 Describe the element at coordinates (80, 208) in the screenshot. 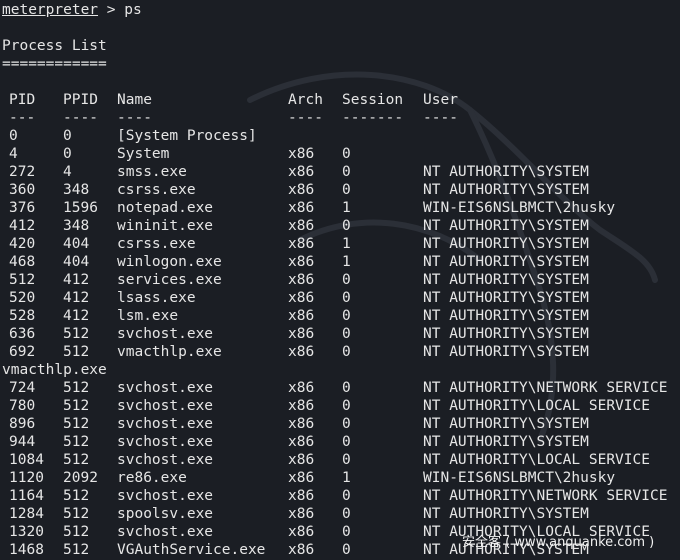

I see `ppid-cell: 1596` at that location.